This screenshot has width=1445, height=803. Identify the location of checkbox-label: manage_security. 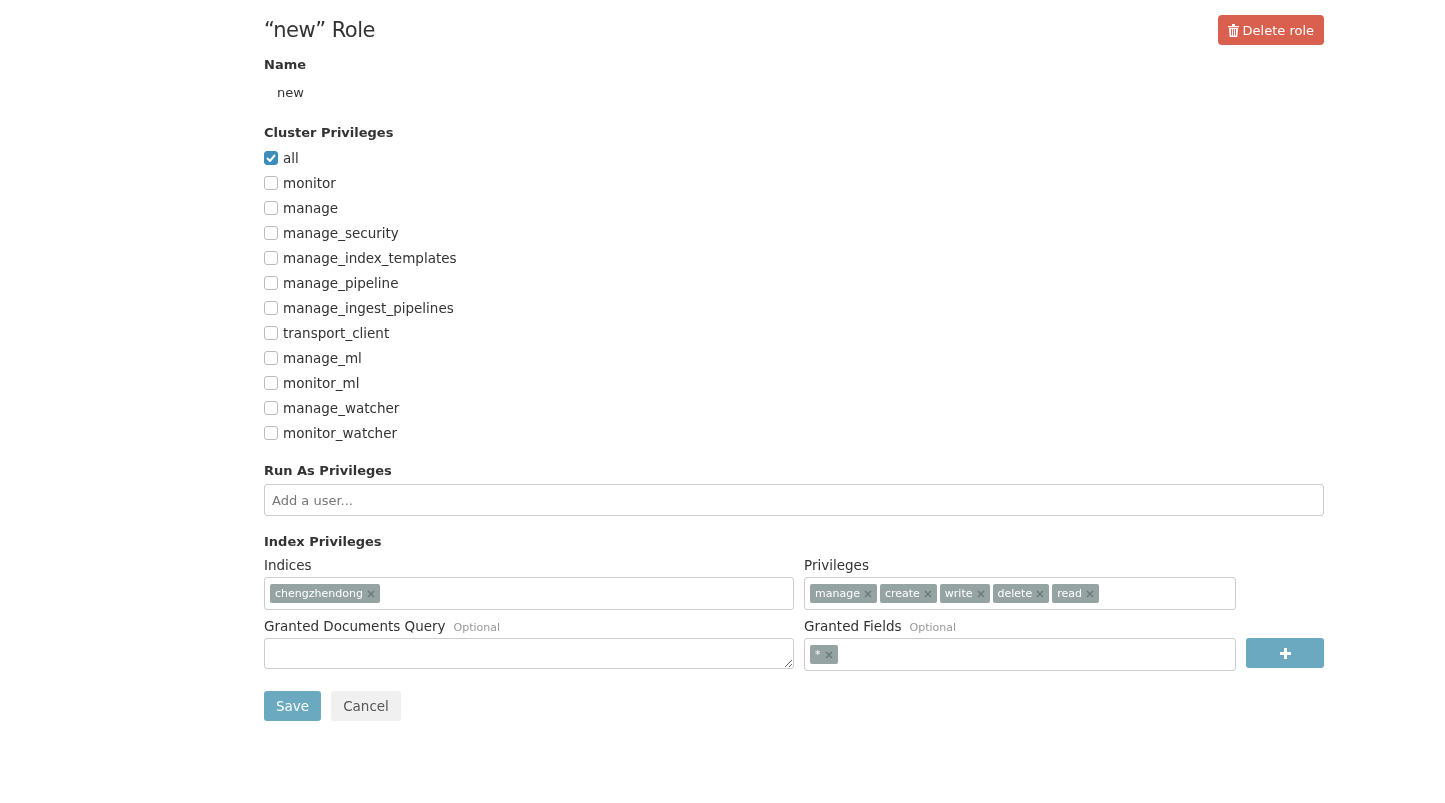
(341, 232).